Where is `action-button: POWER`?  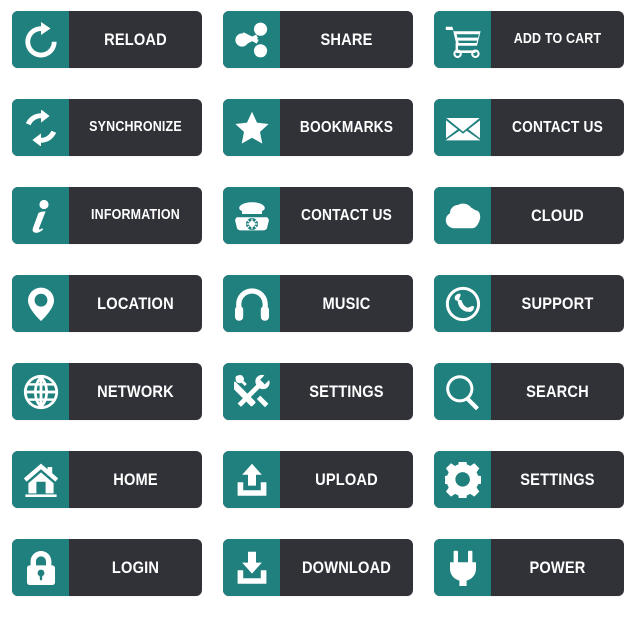 action-button: POWER is located at coordinates (529, 567).